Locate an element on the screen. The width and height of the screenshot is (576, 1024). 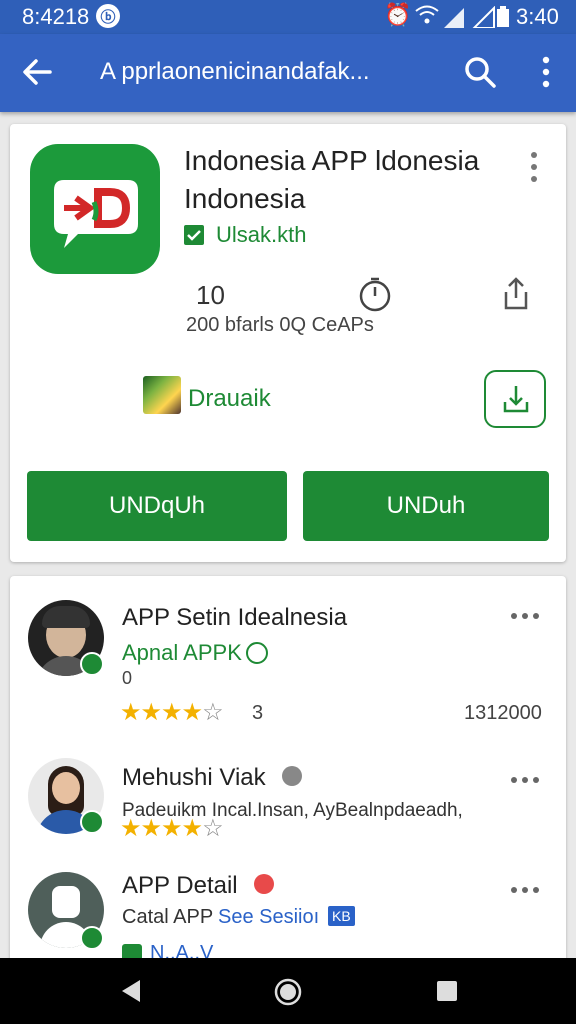
rating-timer-icon is located at coordinates (375, 296).